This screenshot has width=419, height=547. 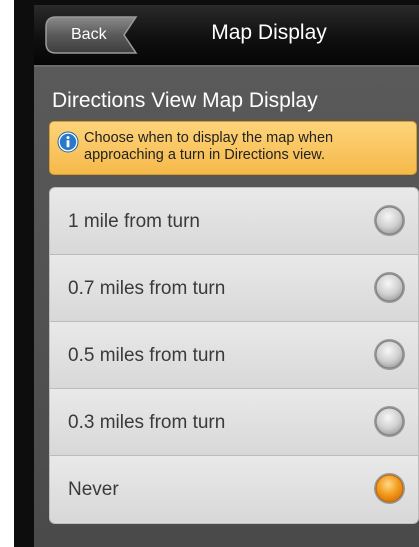 I want to click on info-icon, so click(x=68, y=142).